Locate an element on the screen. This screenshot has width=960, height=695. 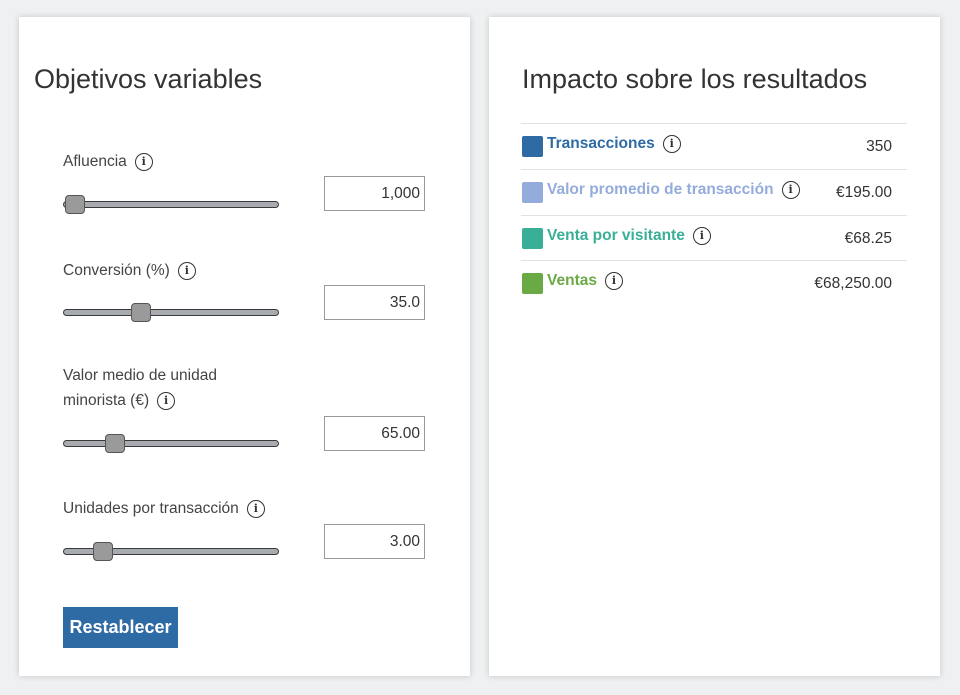
result-label: Valor promedio de transacción is located at coordinates (660, 190).